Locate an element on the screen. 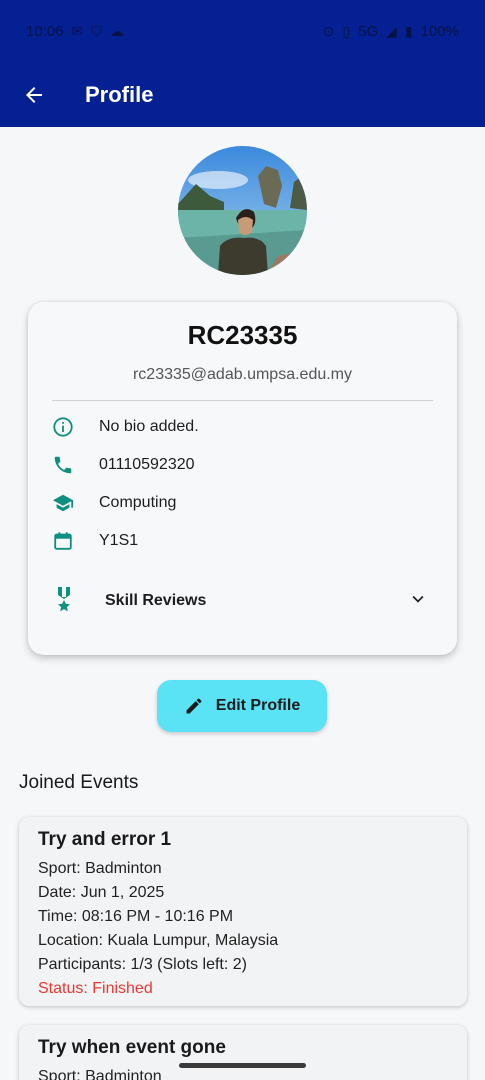  battery-icon: ▮ is located at coordinates (408, 30).